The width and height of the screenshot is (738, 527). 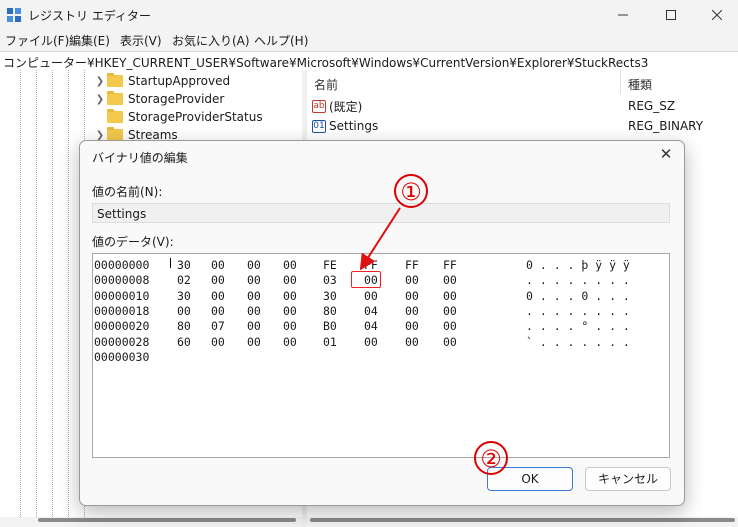 I want to click on close-button, so click(x=716, y=15).